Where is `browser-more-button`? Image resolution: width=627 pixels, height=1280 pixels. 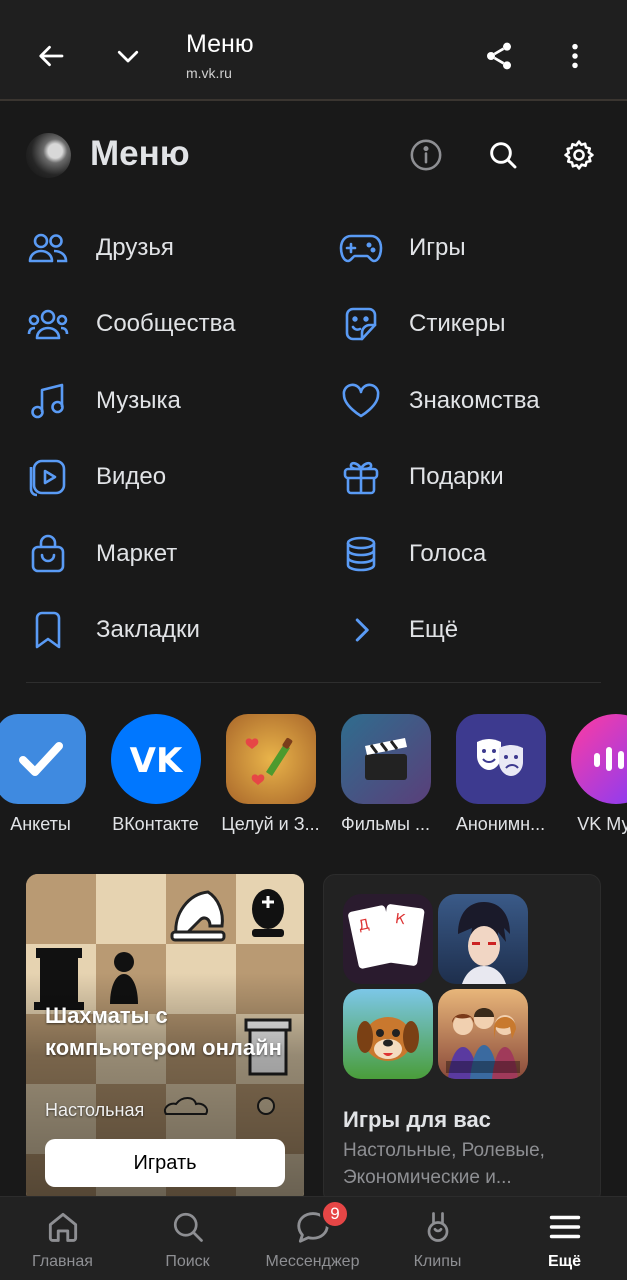
browser-more-button is located at coordinates (575, 56).